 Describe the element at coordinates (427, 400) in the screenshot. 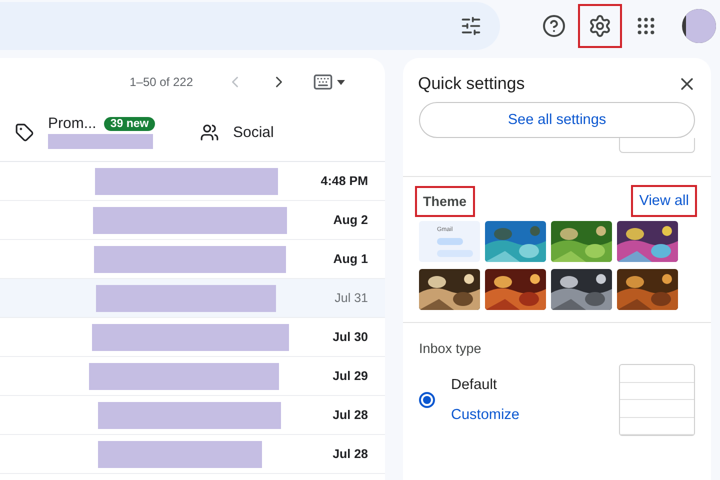

I see `radio-button` at that location.